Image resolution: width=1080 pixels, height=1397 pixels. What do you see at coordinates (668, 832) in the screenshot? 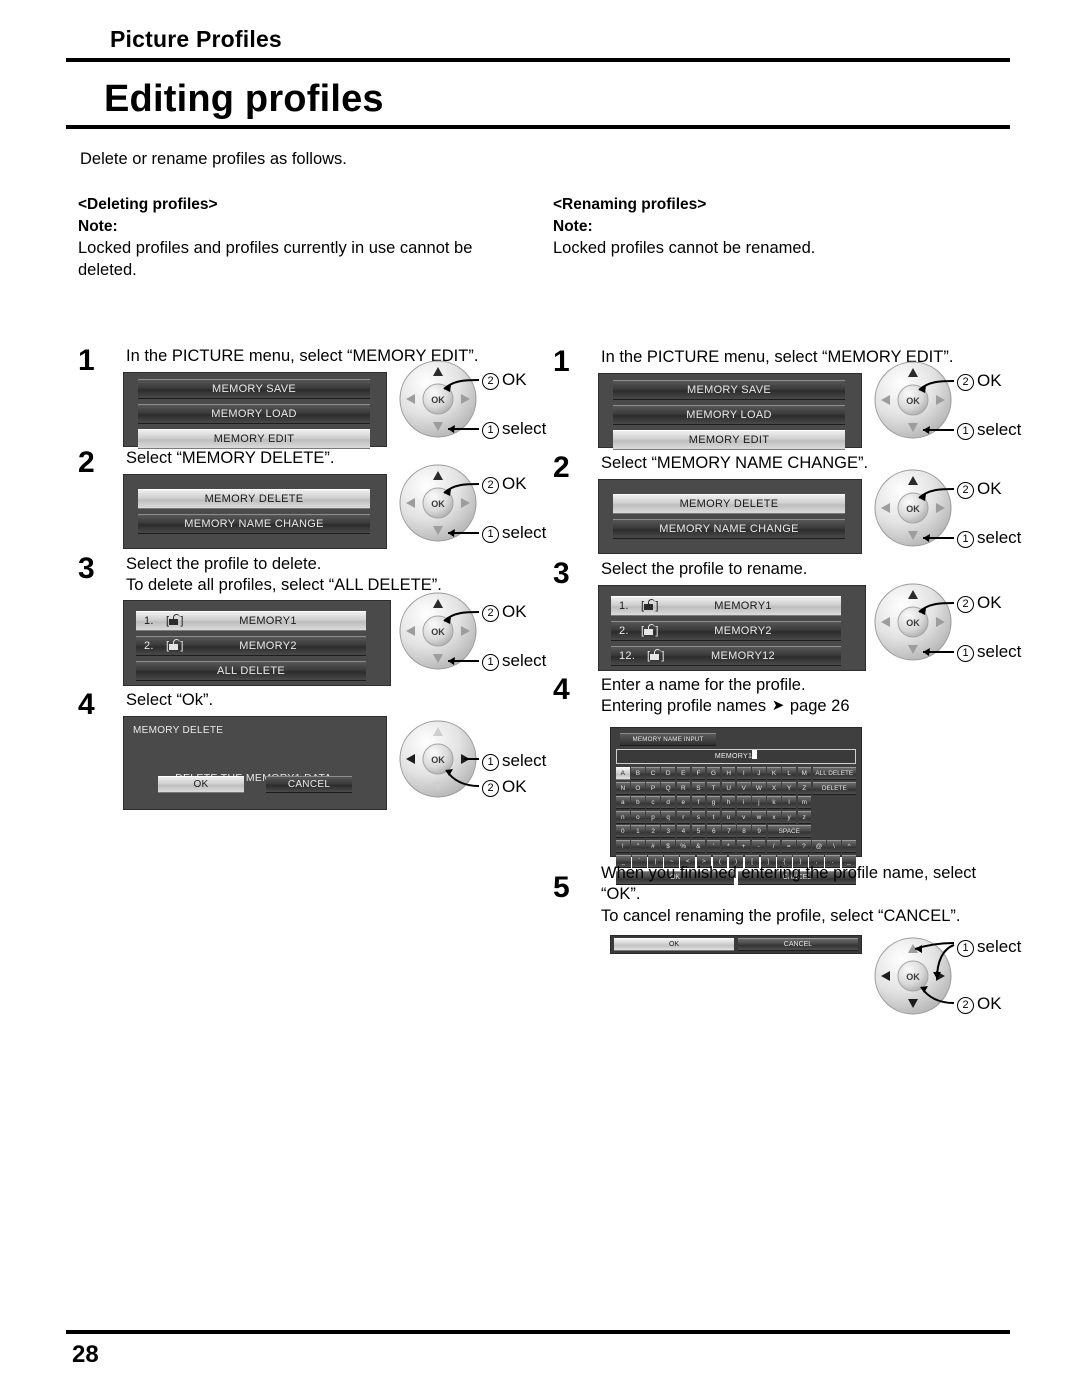
I see `key-3: 3` at bounding box center [668, 832].